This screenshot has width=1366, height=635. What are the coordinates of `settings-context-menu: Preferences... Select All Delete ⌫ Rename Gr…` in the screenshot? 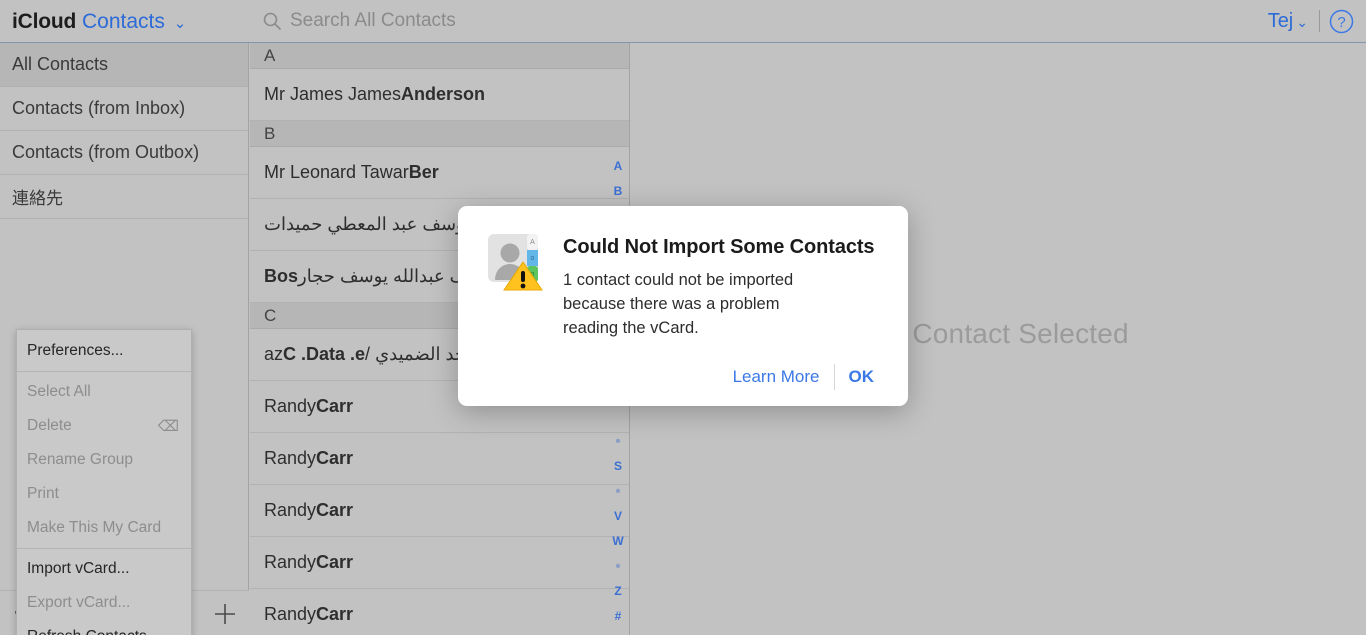 It's located at (104, 482).